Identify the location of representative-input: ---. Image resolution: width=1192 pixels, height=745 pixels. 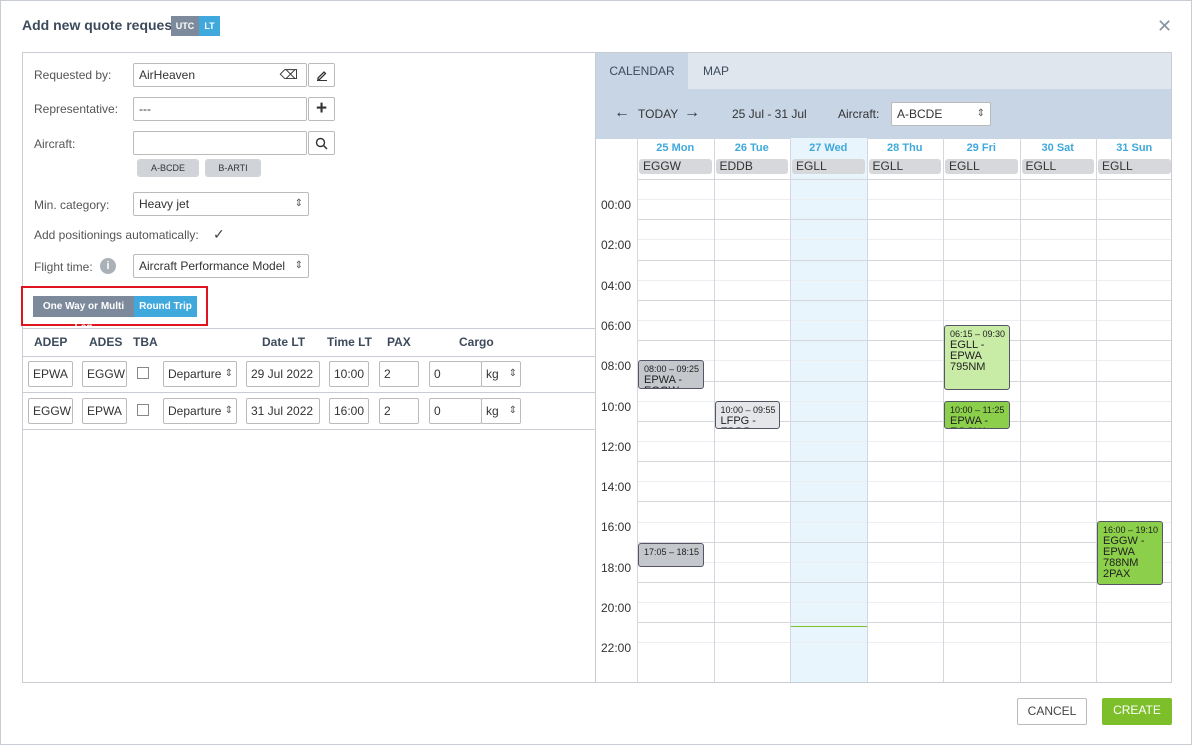
(220, 109).